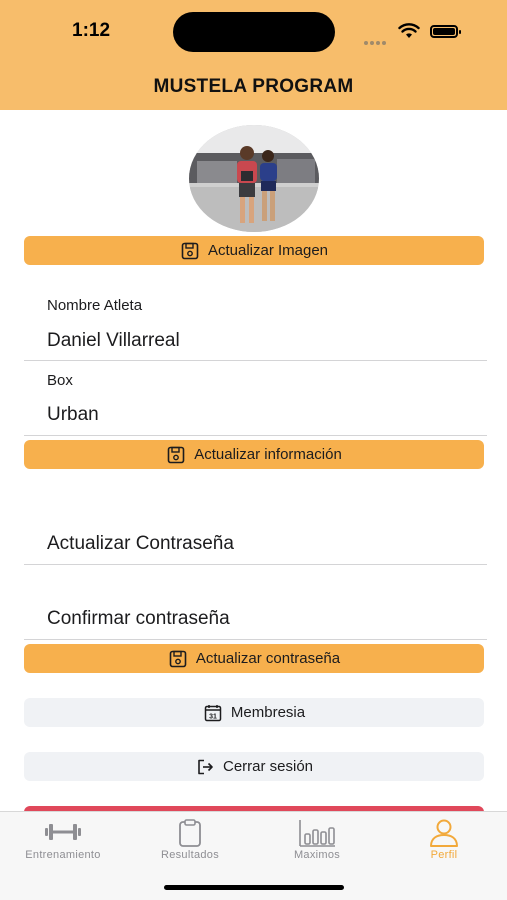  Describe the element at coordinates (445, 31) in the screenshot. I see `battery-icon` at that location.